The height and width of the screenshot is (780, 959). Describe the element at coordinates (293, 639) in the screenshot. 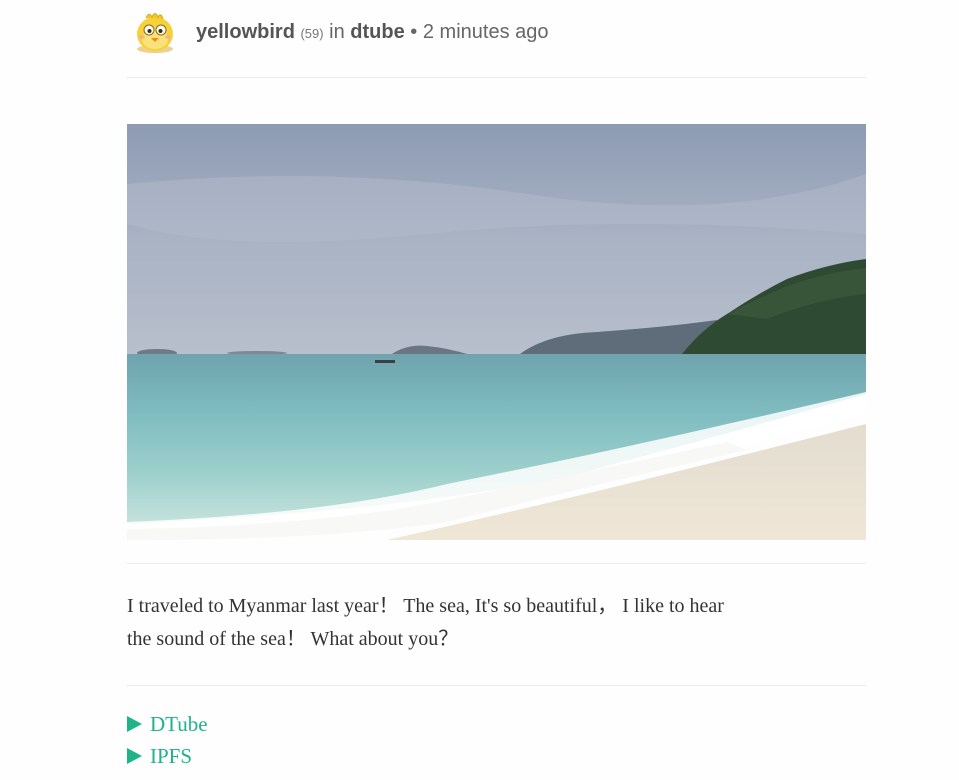

I see `post-body-line-2: the sound of the sea！ What about you？` at that location.